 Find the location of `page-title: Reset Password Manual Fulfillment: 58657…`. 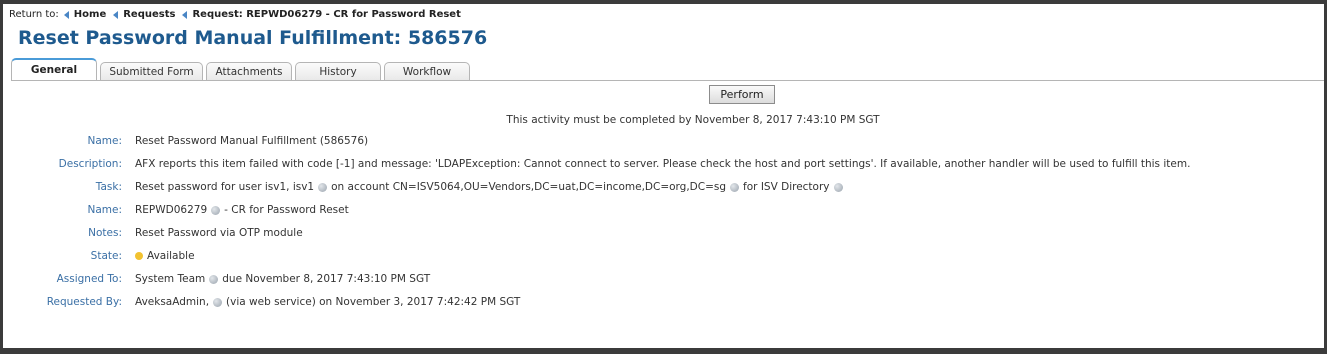

page-title: Reset Password Manual Fulfillment: 58657… is located at coordinates (253, 38).